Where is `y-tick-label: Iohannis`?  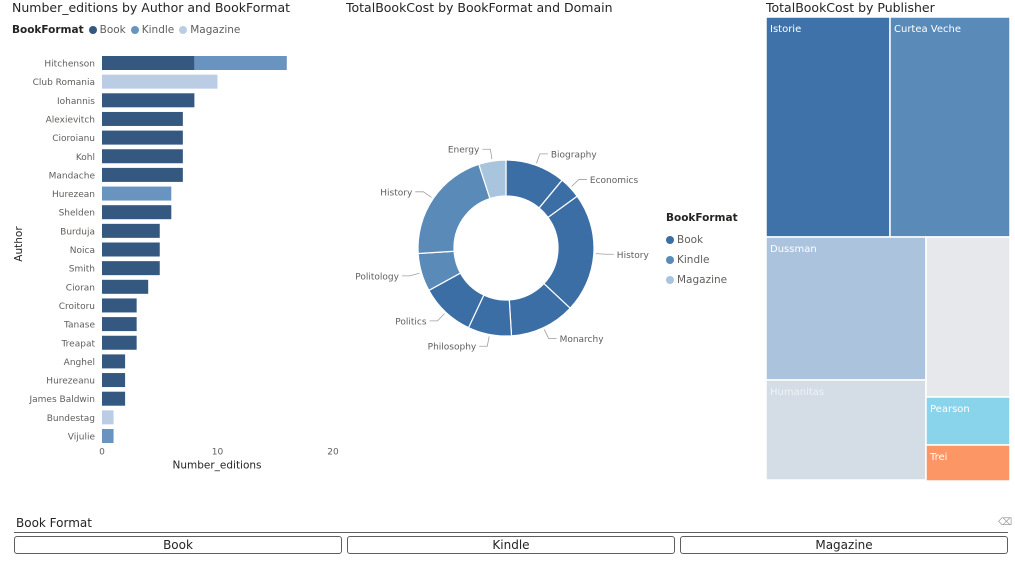 y-tick-label: Iohannis is located at coordinates (76, 102).